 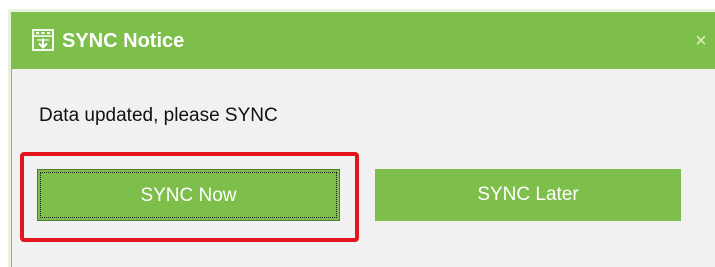 I want to click on sync-now-label: SYNC Now, so click(x=188, y=195).